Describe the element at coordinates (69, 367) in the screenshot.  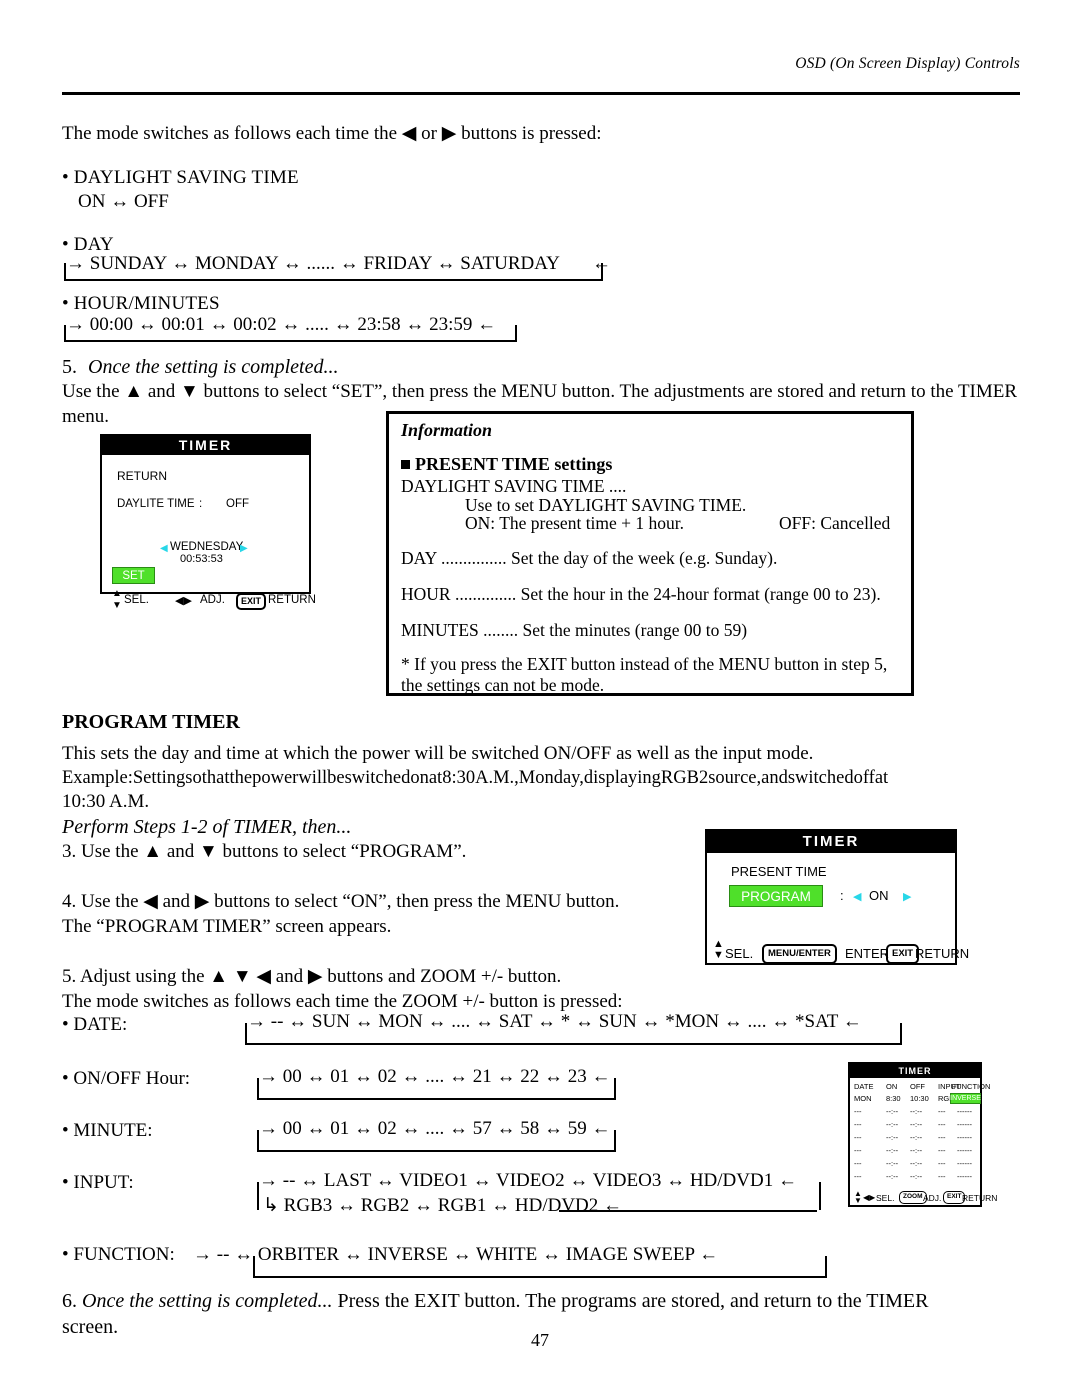
I see `step5-number: 5.` at that location.